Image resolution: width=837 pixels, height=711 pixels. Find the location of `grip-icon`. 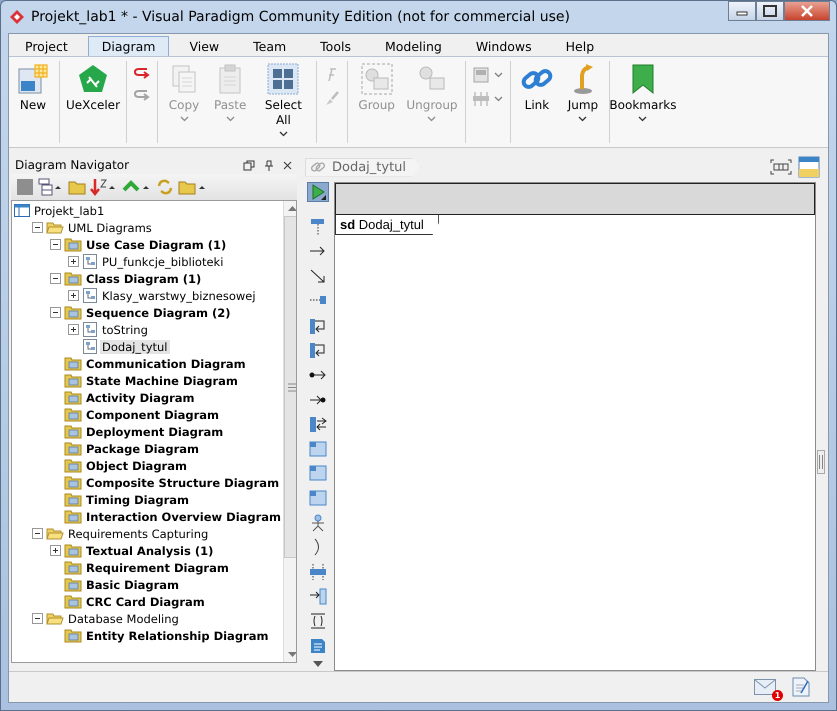

grip-icon is located at coordinates (821, 462).